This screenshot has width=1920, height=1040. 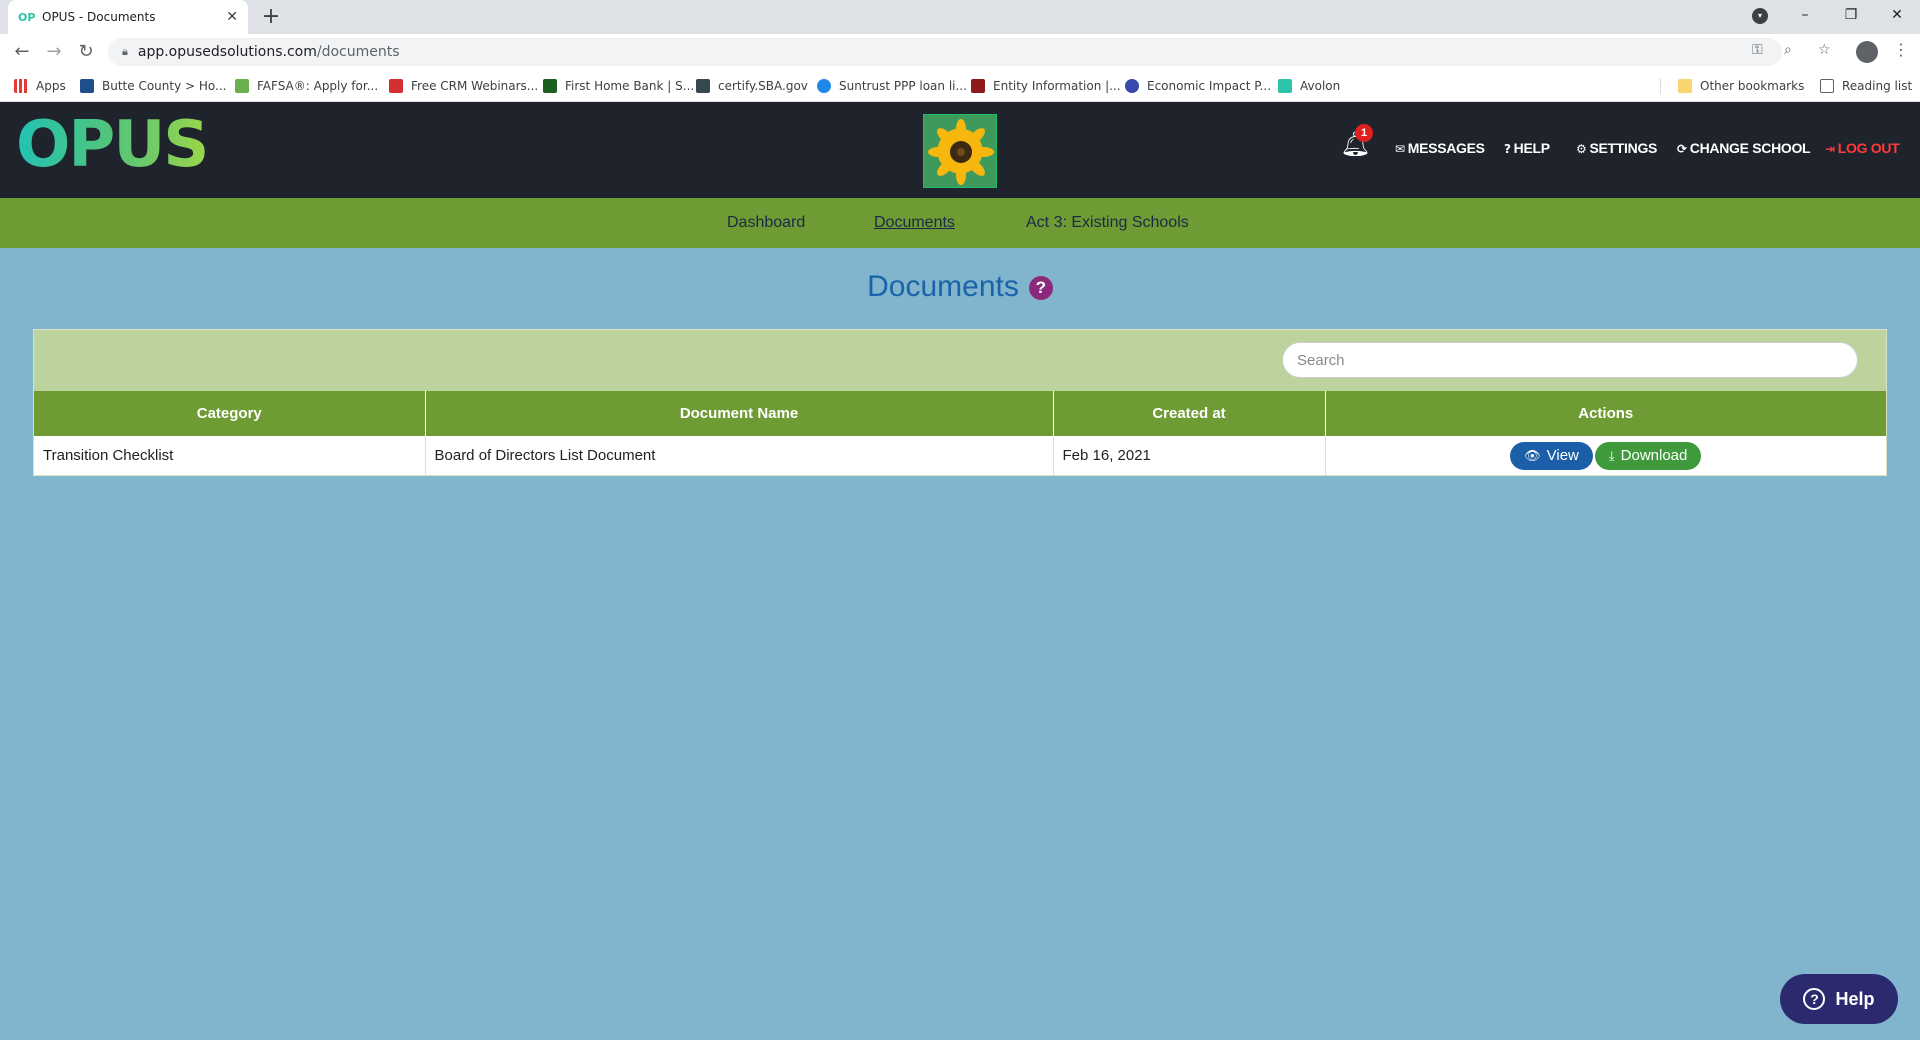 What do you see at coordinates (1527, 148) in the screenshot?
I see `help-link: ? HELP` at bounding box center [1527, 148].